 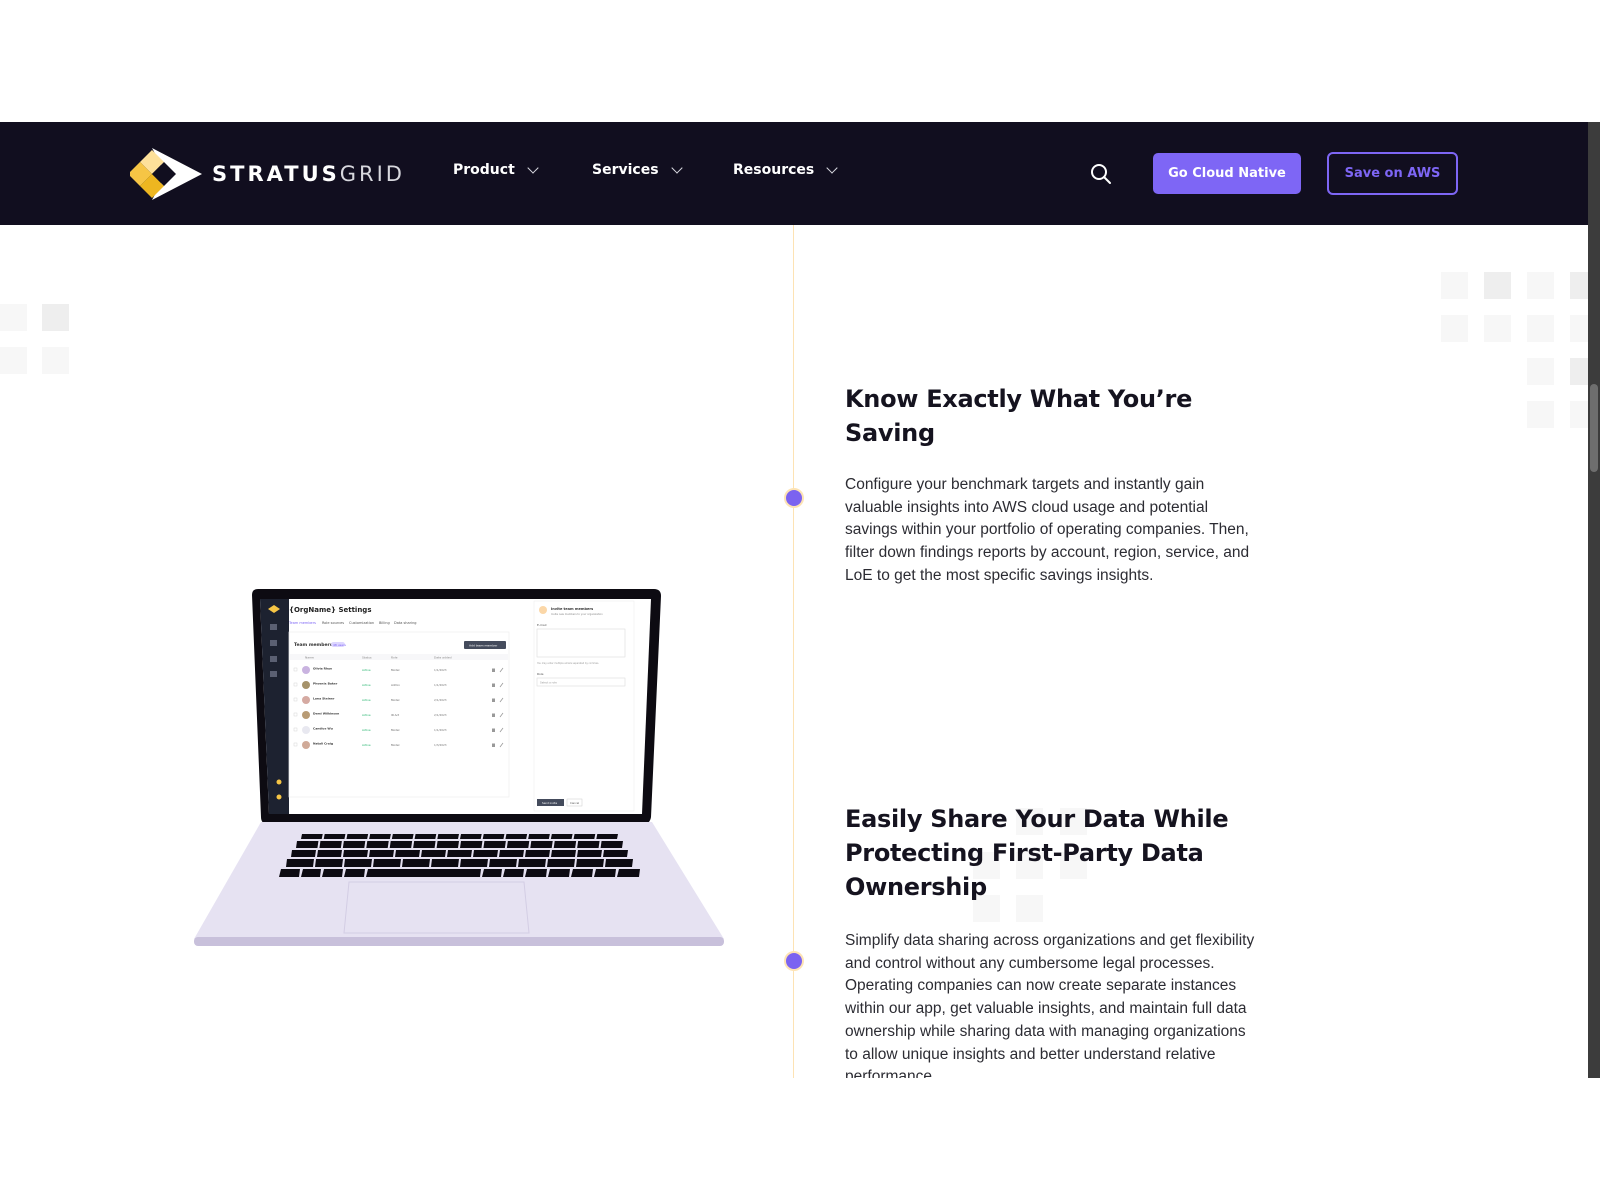 I want to click on brand-logo: STRATUSGRID, so click(x=267, y=174).